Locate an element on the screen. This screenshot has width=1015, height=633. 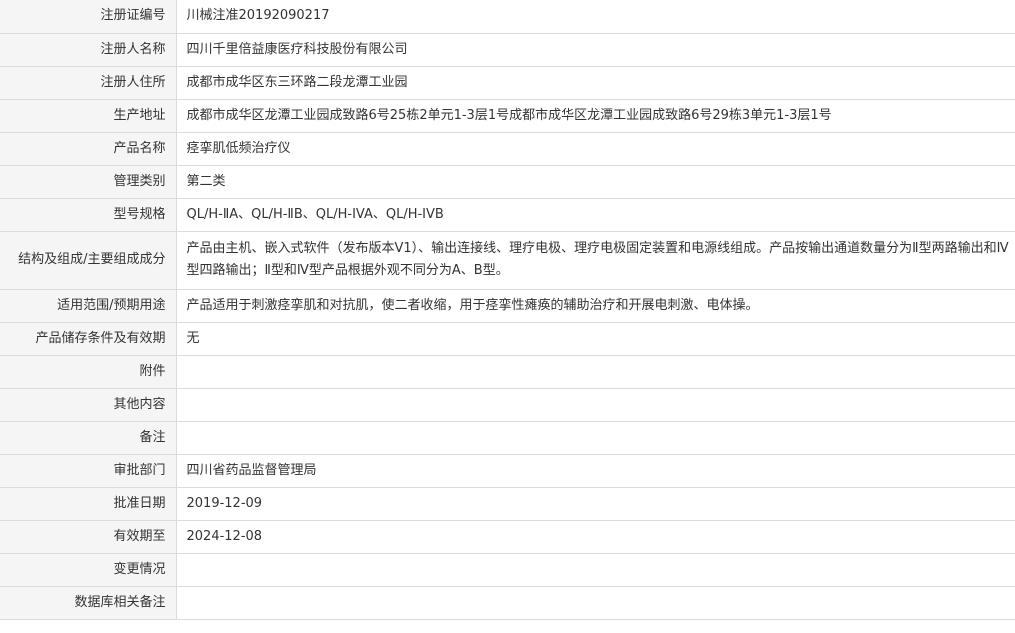
row-approval-department: 审批部门 四川省药品监督管理局 is located at coordinates (507, 471).